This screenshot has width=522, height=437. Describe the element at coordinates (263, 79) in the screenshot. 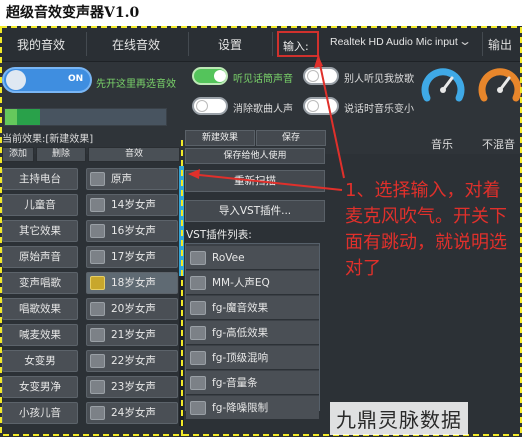

I see `toggle-hear-mic-label: 听见话筒声音` at that location.